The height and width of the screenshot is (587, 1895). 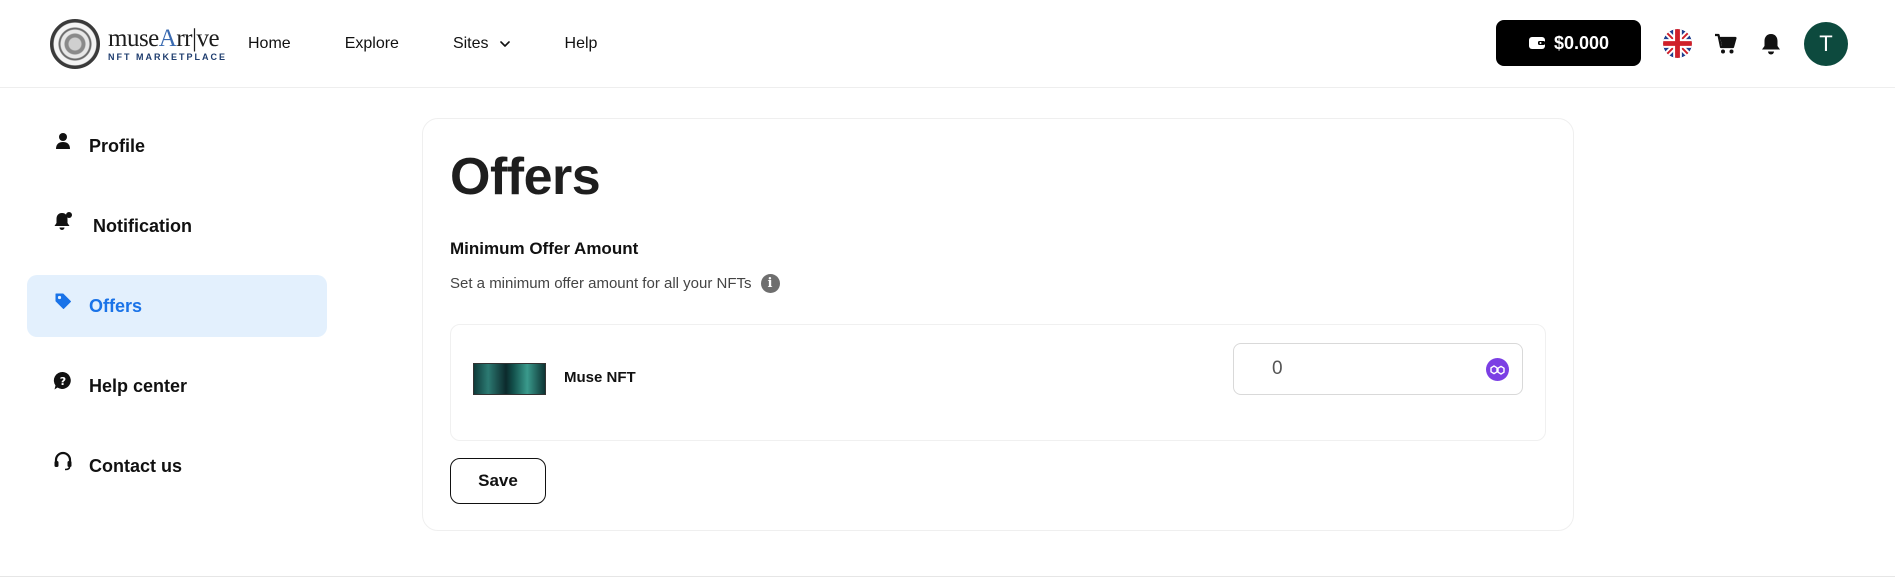 I want to click on sidebar-item-help-center: ? Help center, so click(x=177, y=386).